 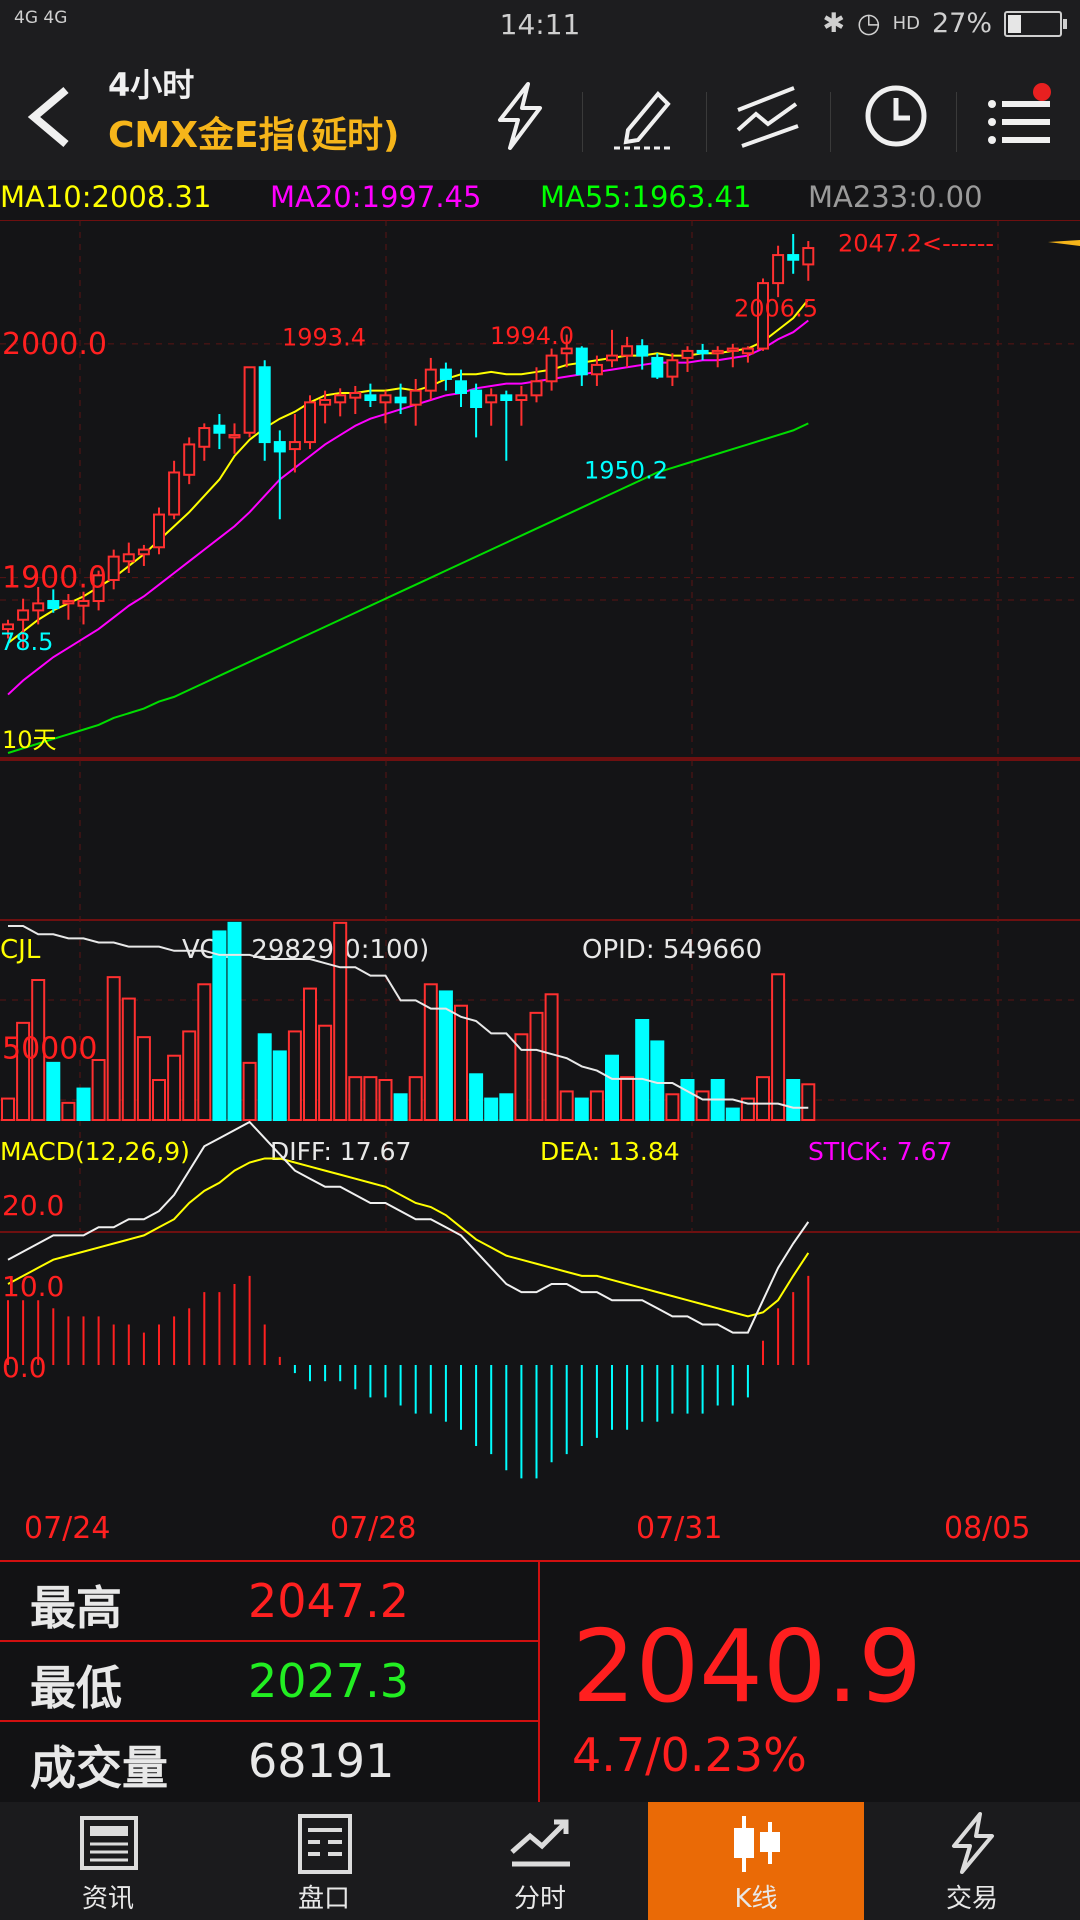 What do you see at coordinates (1020, 116) in the screenshot?
I see `menu-button` at bounding box center [1020, 116].